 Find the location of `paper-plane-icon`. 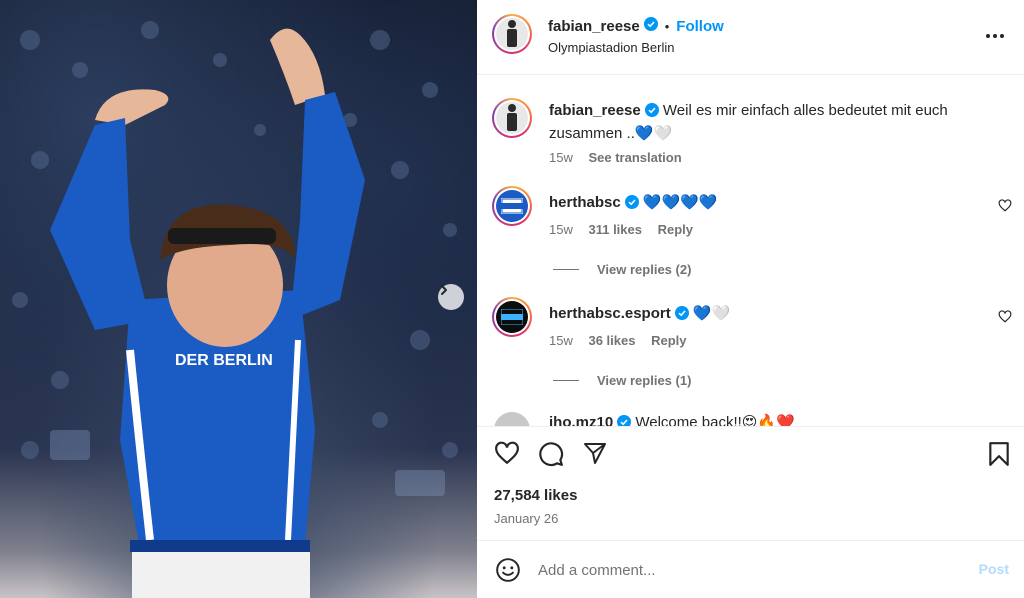

paper-plane-icon is located at coordinates (595, 453).